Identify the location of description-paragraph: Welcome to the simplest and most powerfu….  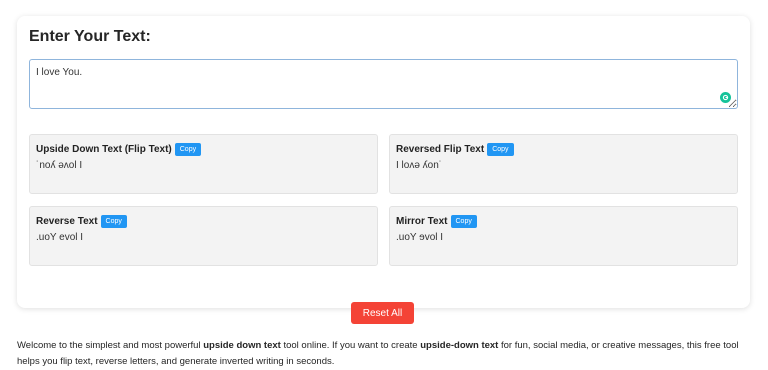
(384, 354).